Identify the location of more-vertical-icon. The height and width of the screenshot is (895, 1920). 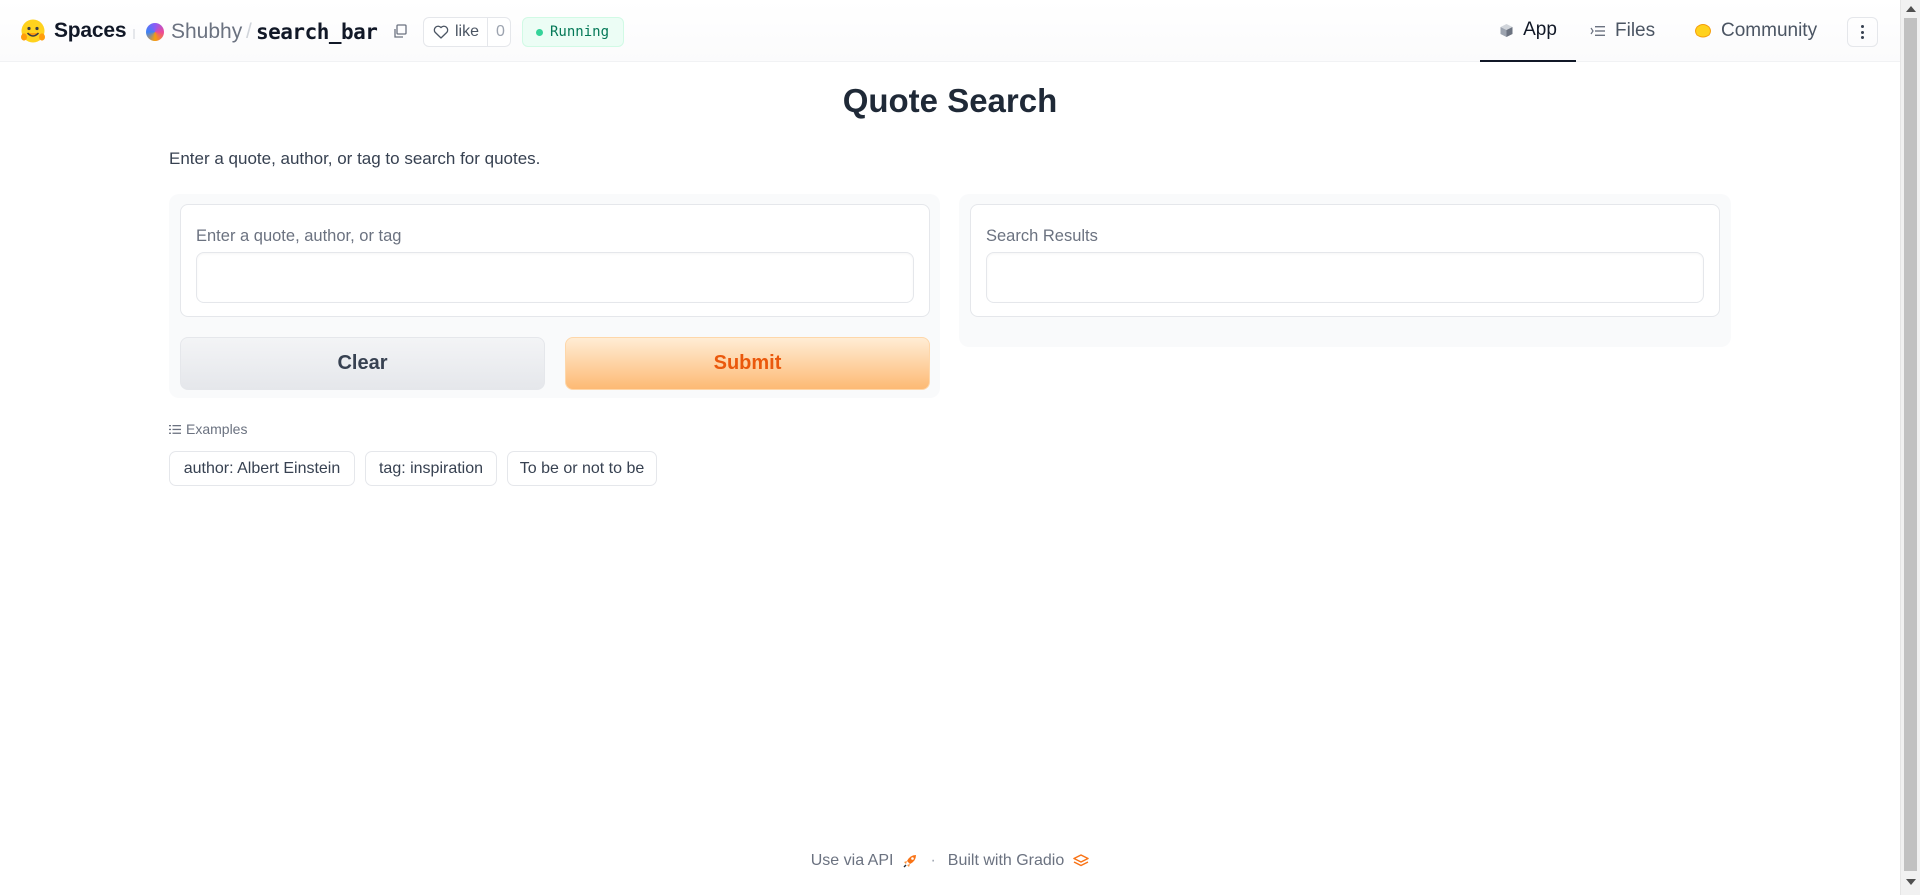
(1862, 26).